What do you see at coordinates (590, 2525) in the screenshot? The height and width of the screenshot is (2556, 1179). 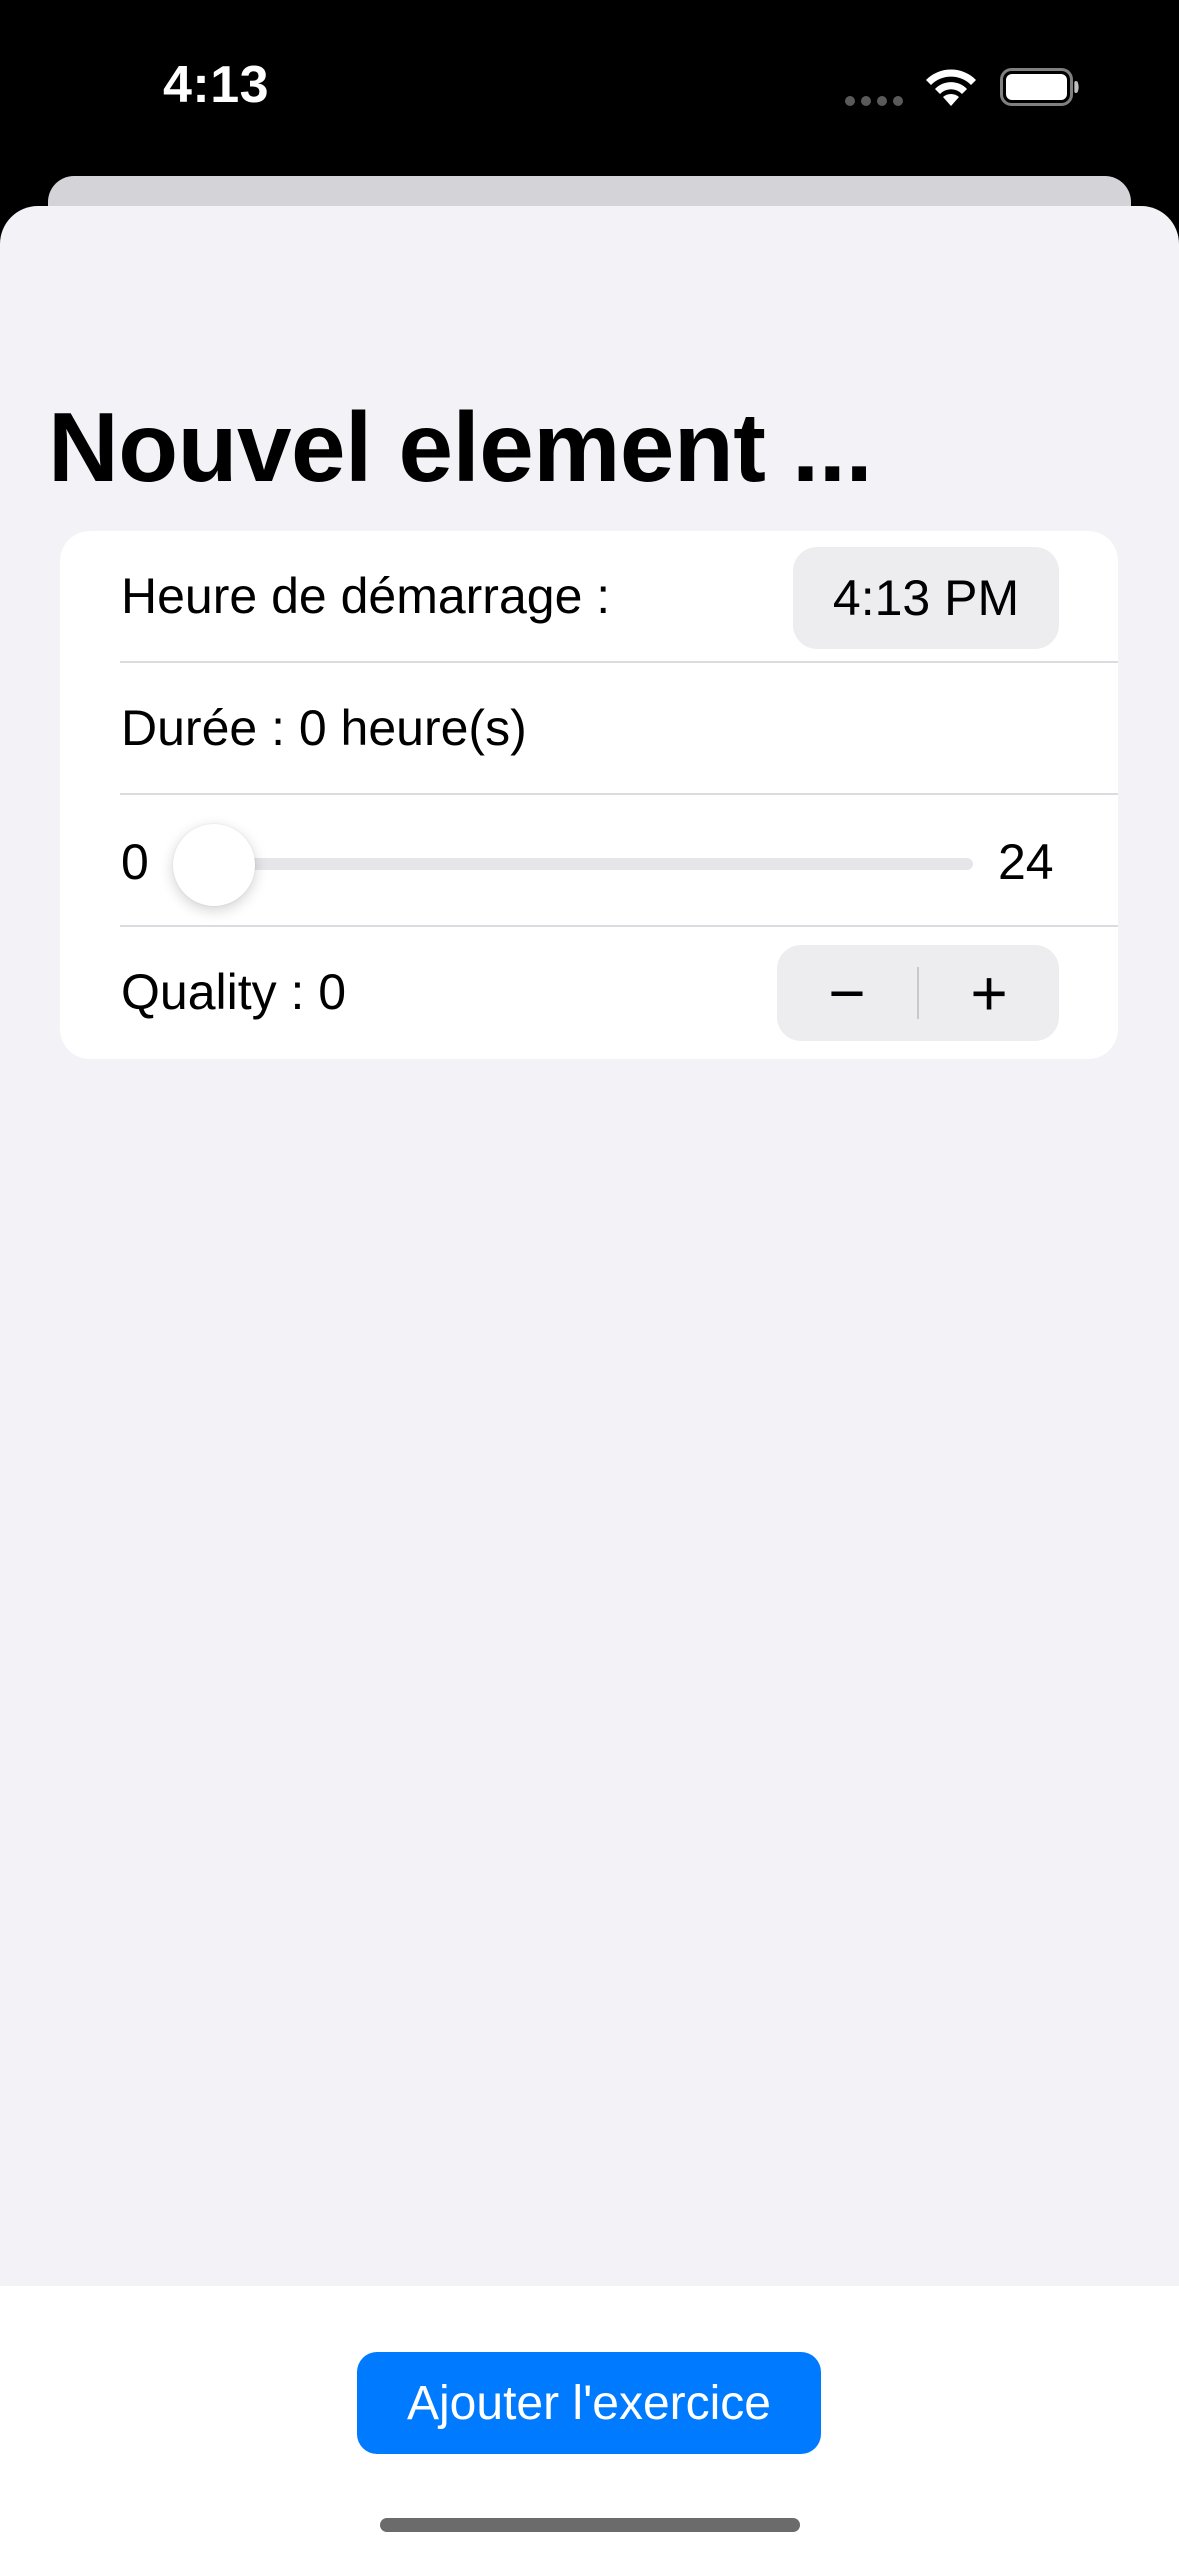 I see `home-indicator` at bounding box center [590, 2525].